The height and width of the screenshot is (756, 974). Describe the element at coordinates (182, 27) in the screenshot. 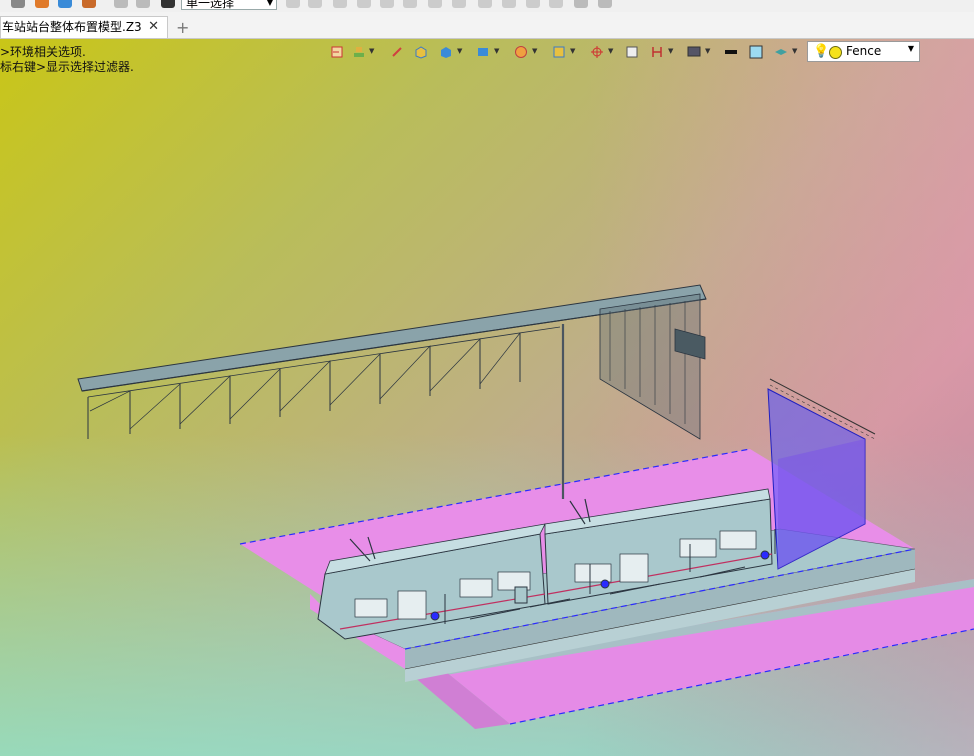

I see `add-tab-icon: +` at that location.